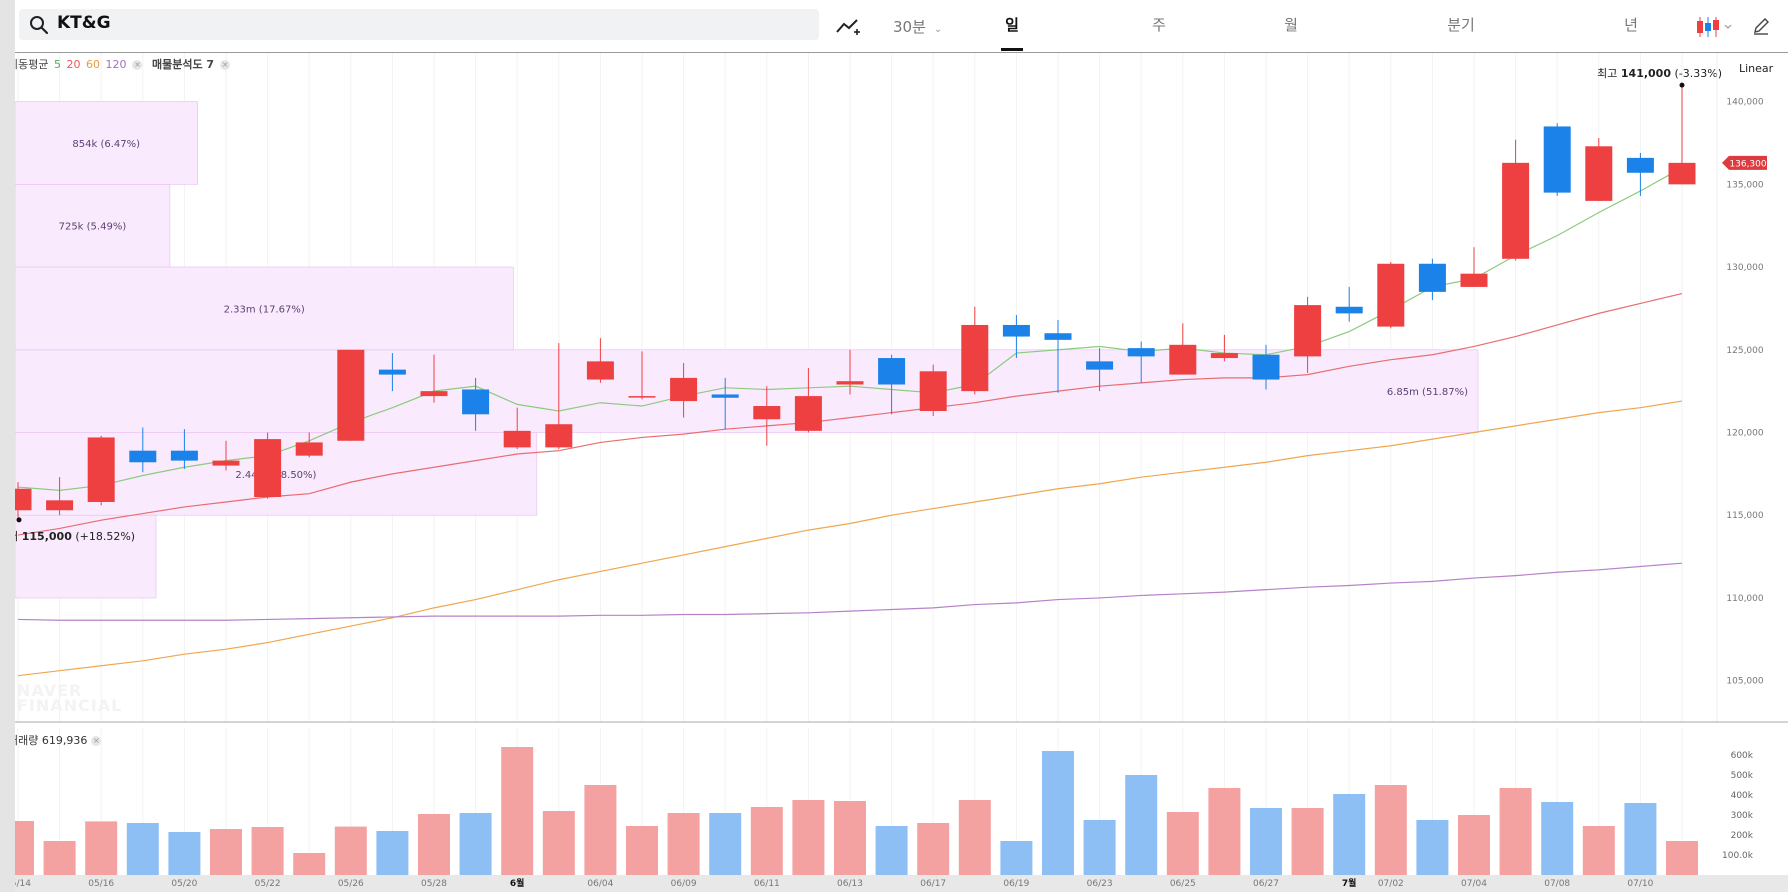 This screenshot has width=1788, height=892. Describe the element at coordinates (1742, 756) in the screenshot. I see `volume-tick-label: 600k` at that location.